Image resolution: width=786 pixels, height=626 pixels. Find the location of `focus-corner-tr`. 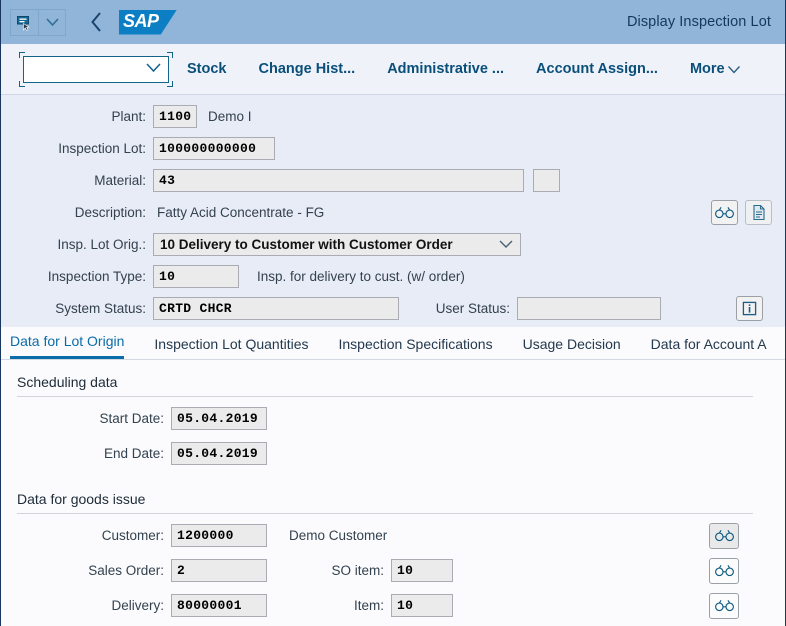

focus-corner-tr is located at coordinates (170, 54).